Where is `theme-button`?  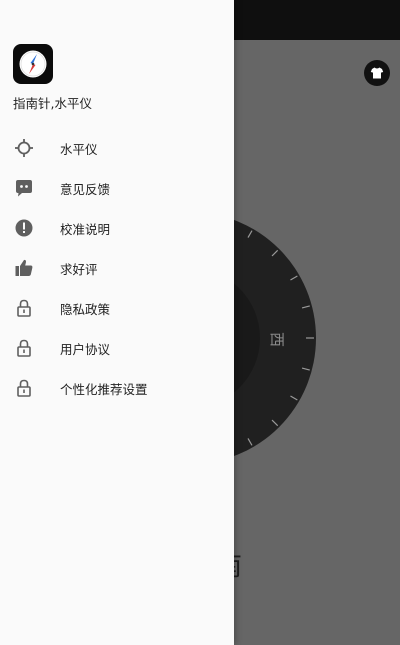 theme-button is located at coordinates (377, 73).